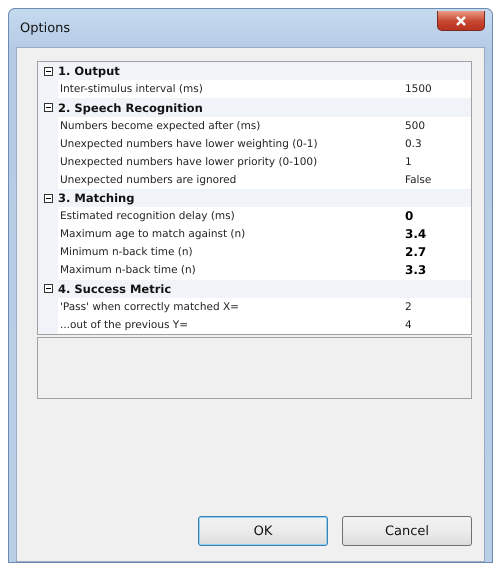 The image size is (493, 563). Describe the element at coordinates (160, 126) in the screenshot. I see `property-name: Numbers become expected after (ms)` at that location.